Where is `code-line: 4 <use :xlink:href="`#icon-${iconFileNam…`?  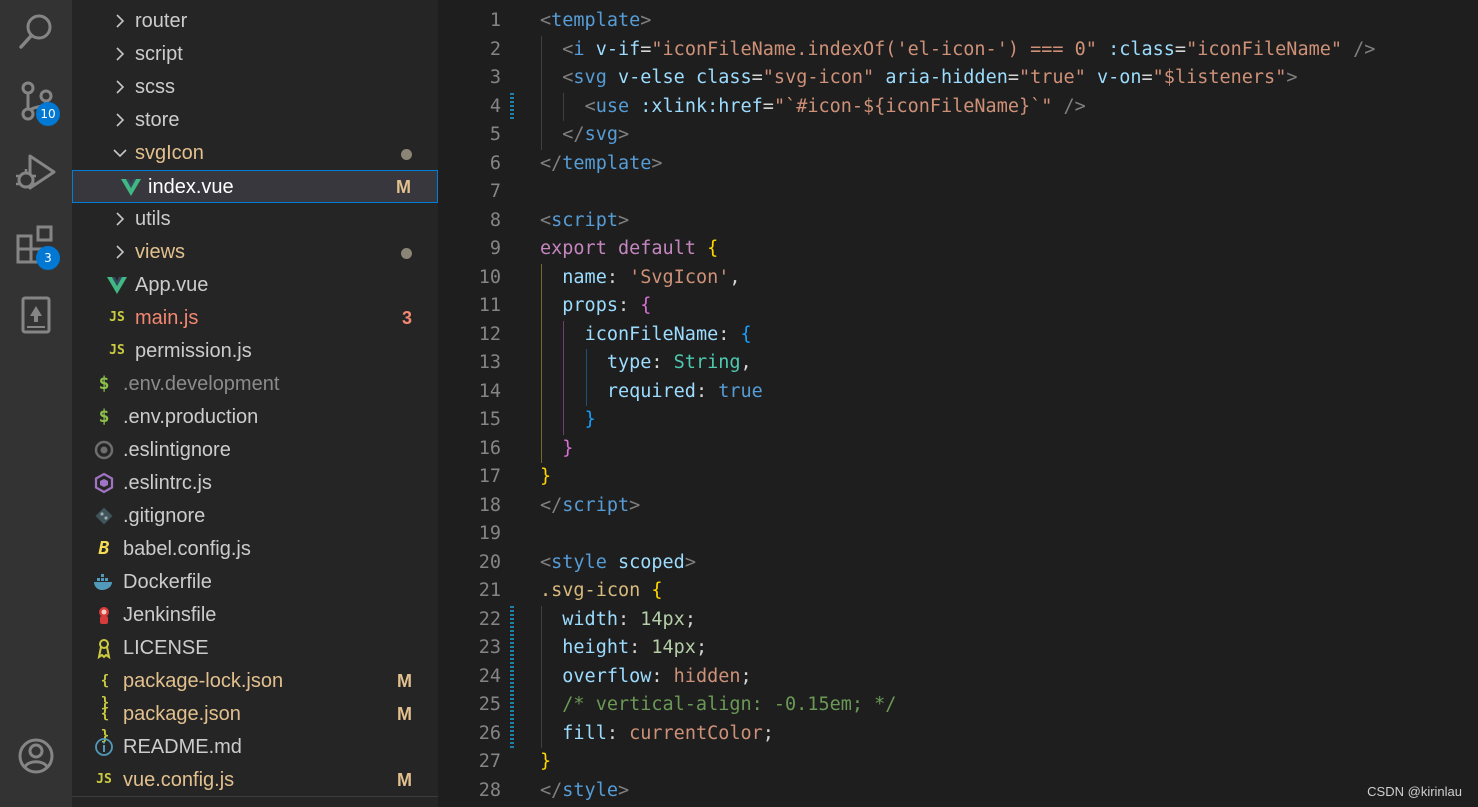
code-line: 4 <use :xlink:href="`#icon-${iconFileNam… is located at coordinates (958, 107).